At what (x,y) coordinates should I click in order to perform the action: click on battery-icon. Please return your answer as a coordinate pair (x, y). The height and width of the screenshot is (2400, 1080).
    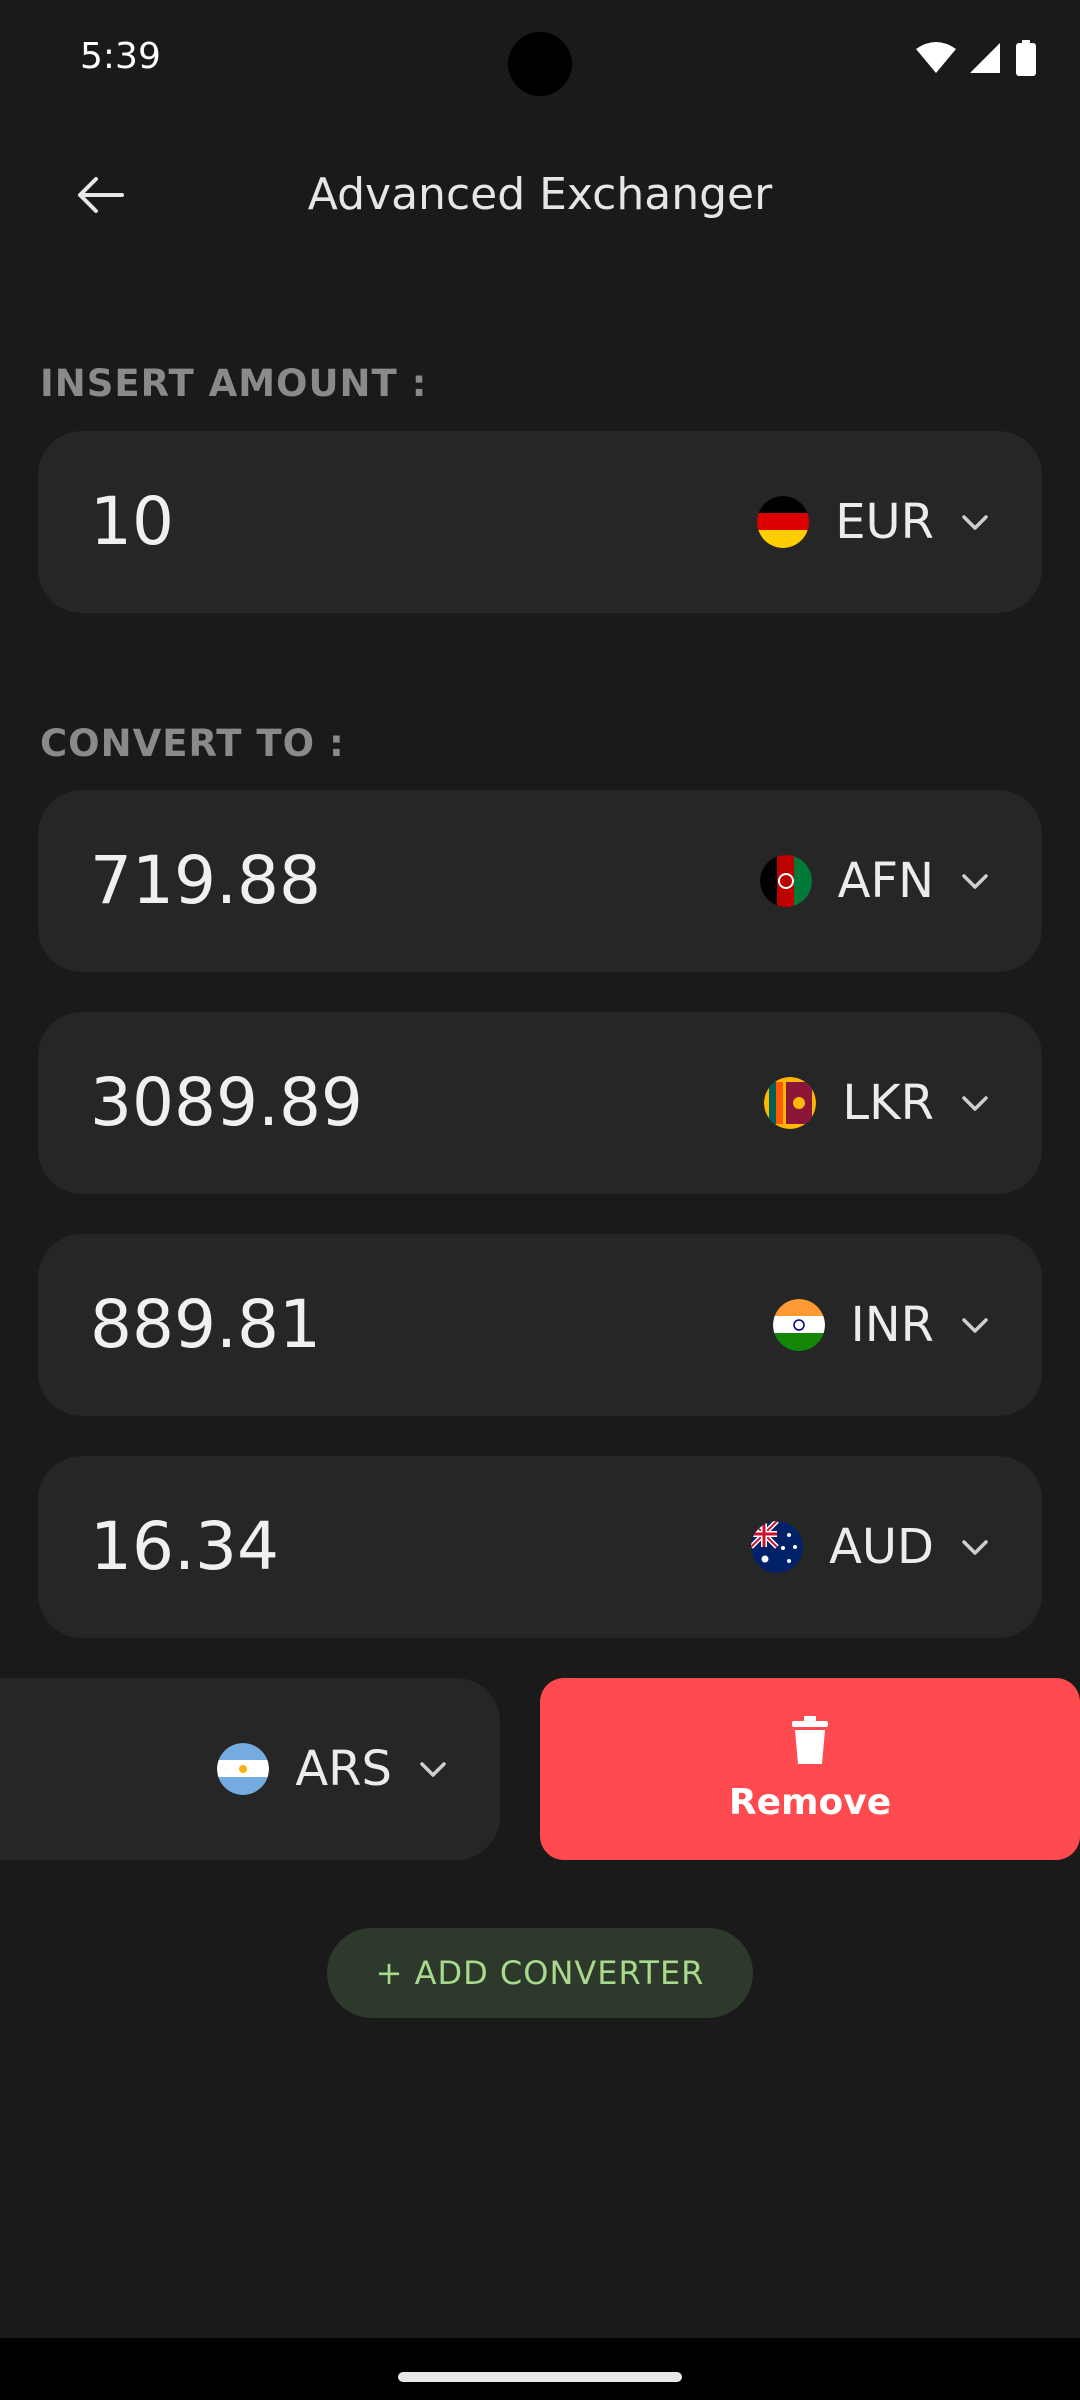
    Looking at the image, I should click on (1026, 58).